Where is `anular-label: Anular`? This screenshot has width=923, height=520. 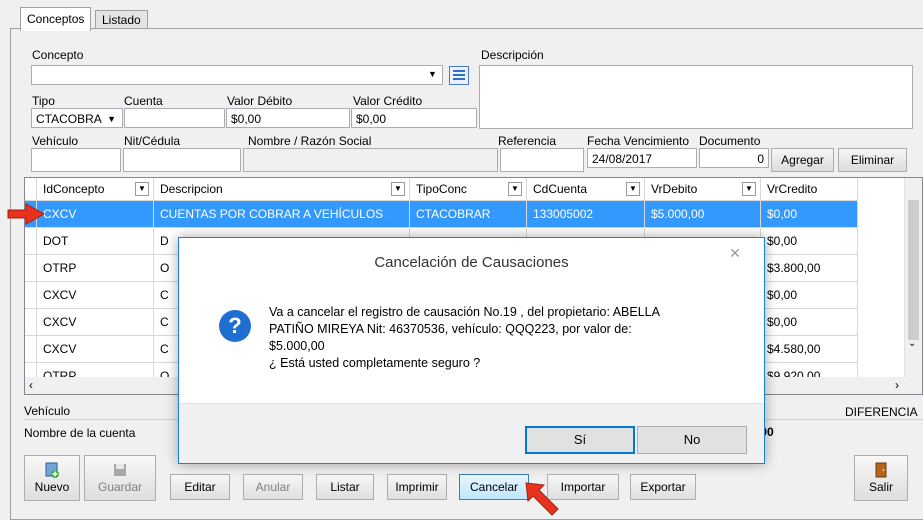 anular-label: Anular is located at coordinates (273, 487).